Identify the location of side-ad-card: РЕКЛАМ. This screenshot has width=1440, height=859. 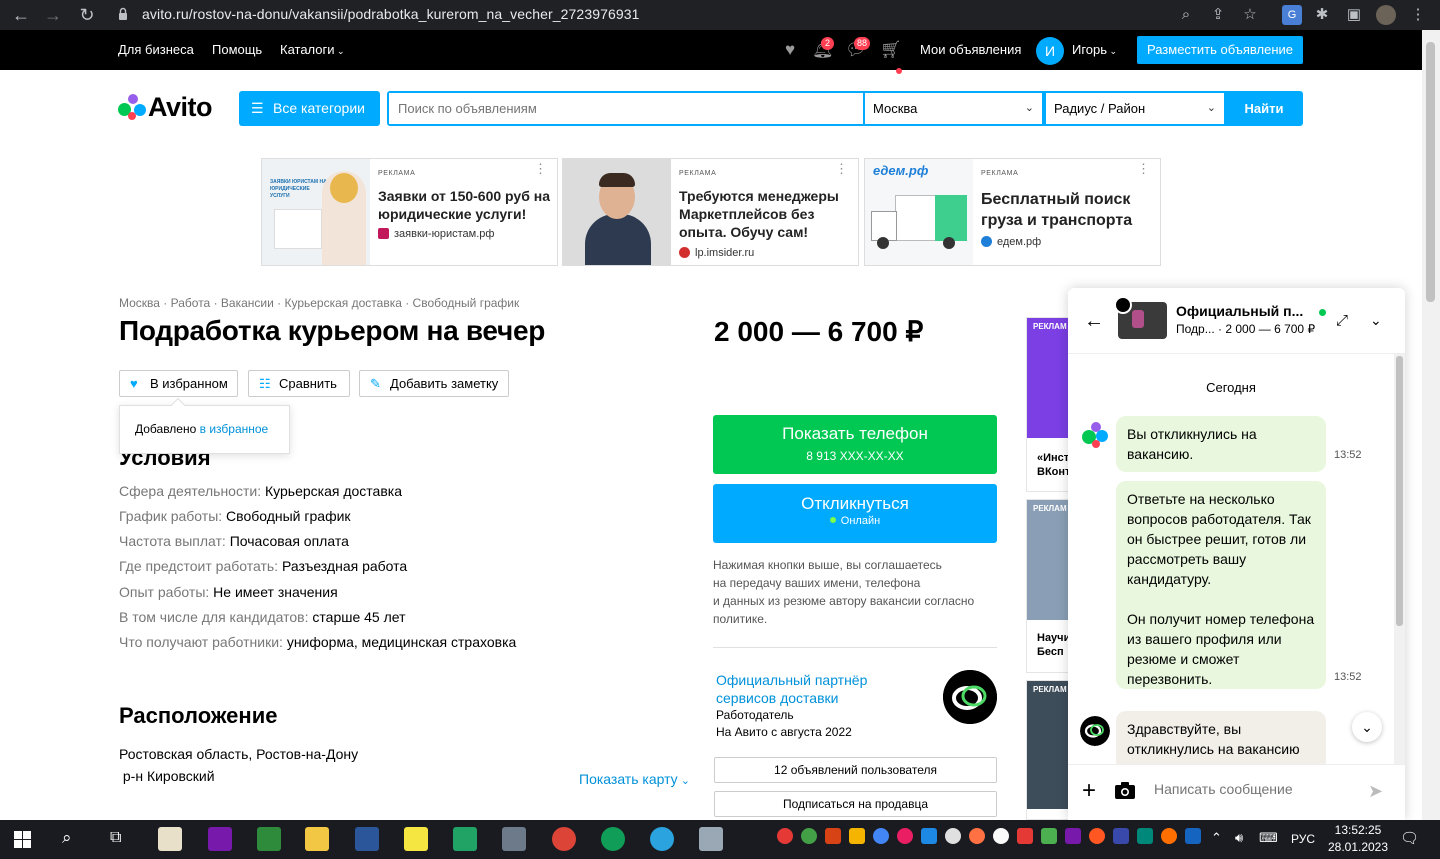
(1049, 750).